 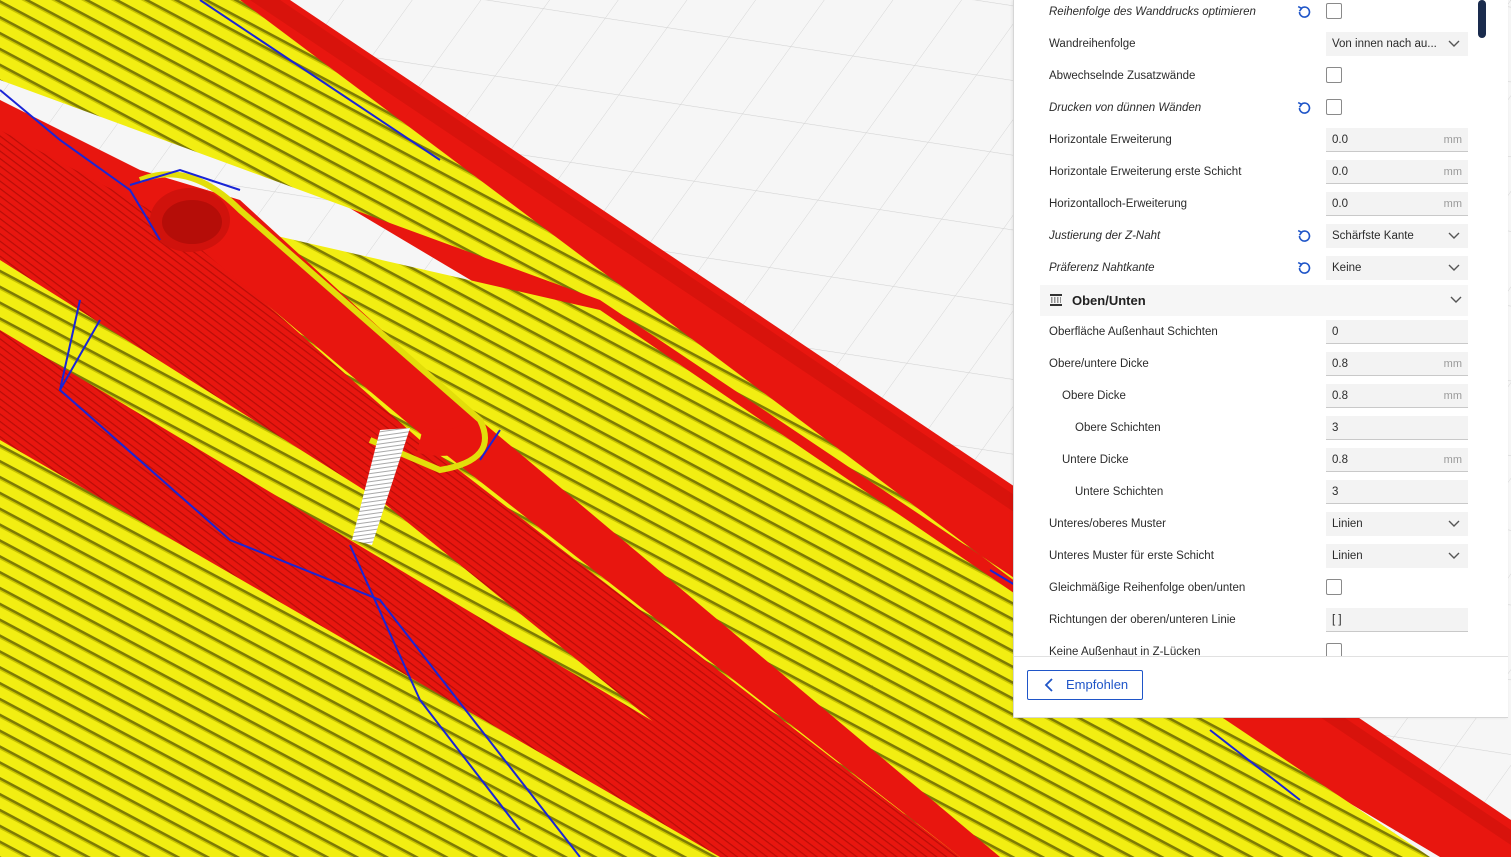 What do you see at coordinates (1261, 528) in the screenshot?
I see `setting-row: Unteres/oberes Muster Linien` at bounding box center [1261, 528].